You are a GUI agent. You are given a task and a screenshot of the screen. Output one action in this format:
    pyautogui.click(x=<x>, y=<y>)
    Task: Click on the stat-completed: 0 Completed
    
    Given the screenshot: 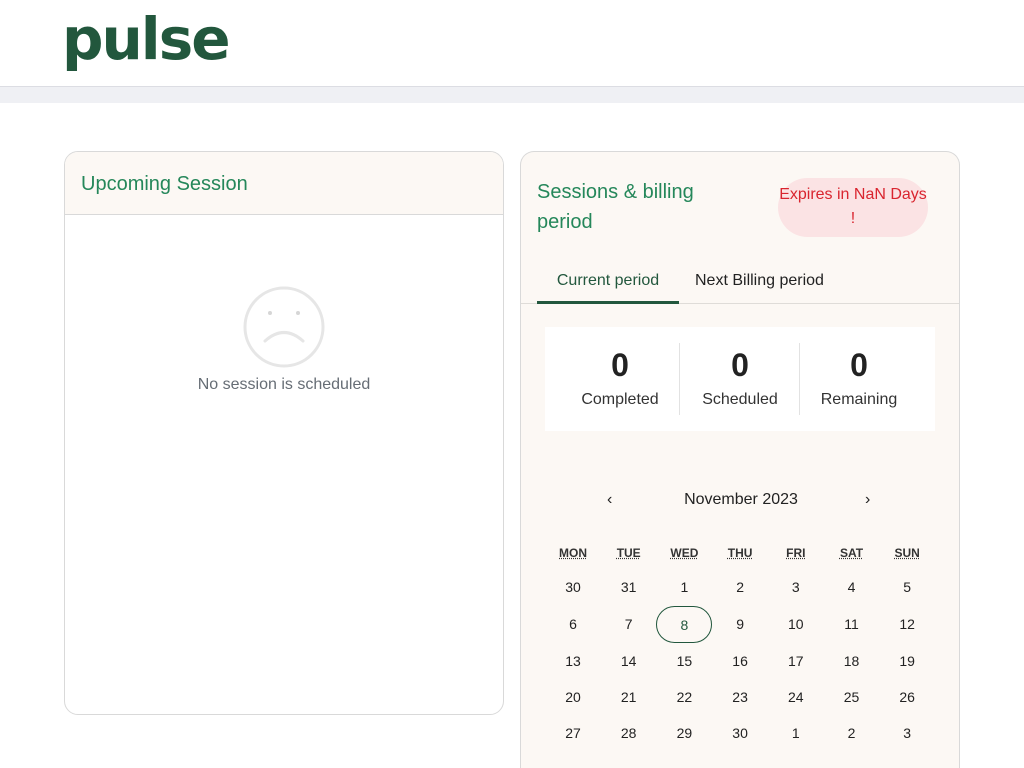 What is the action you would take?
    pyautogui.click(x=620, y=376)
    